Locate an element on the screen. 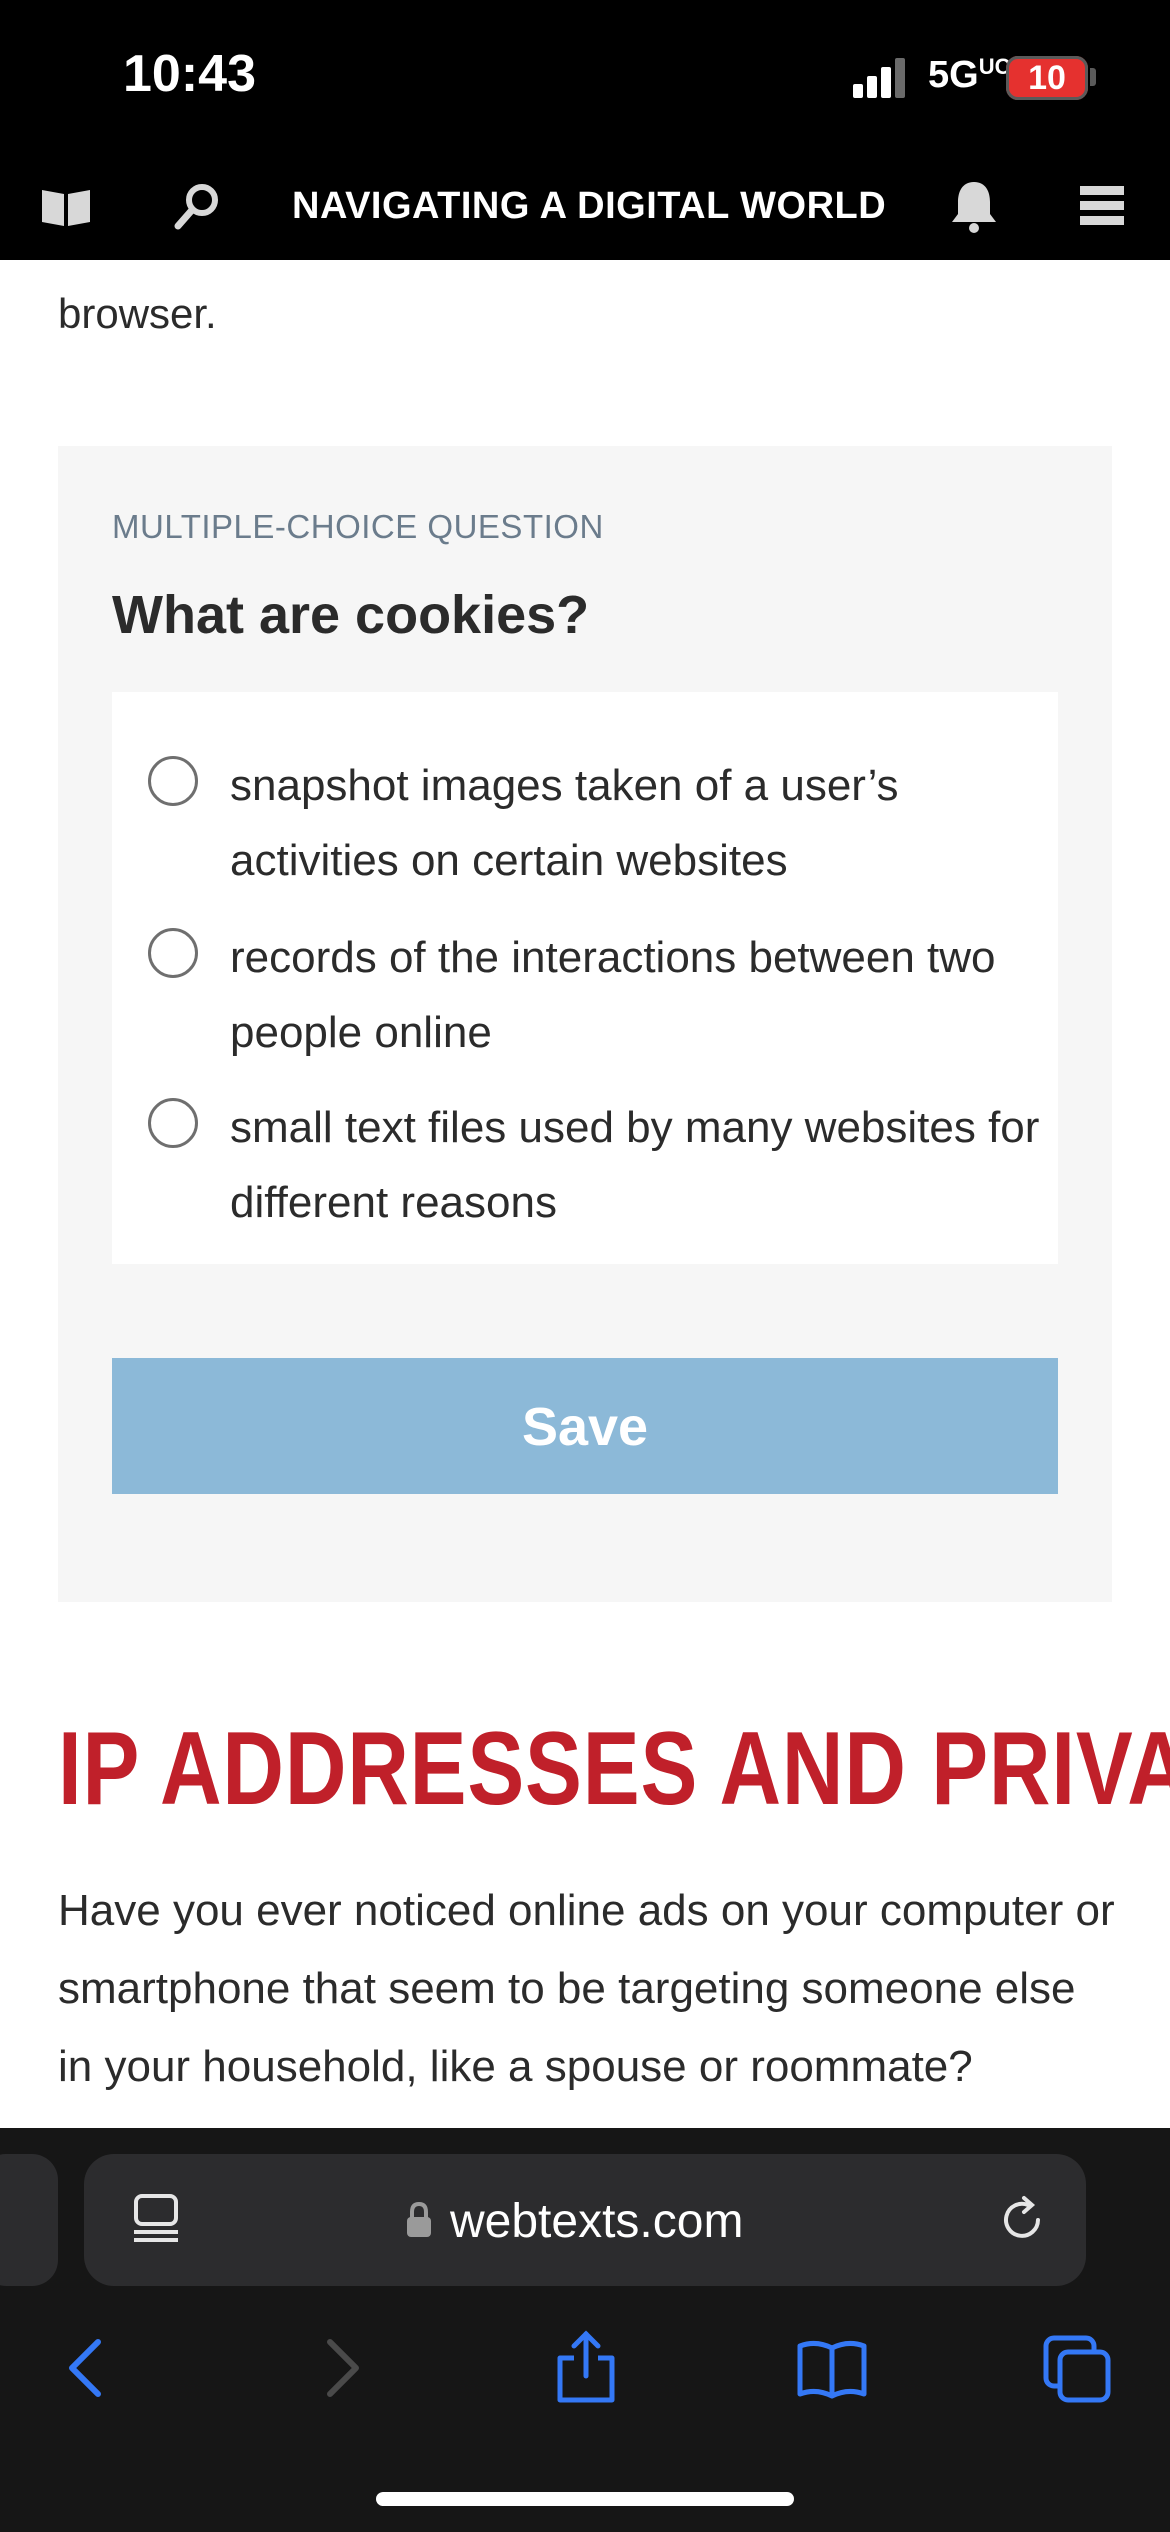  bell-icon is located at coordinates (974, 206).